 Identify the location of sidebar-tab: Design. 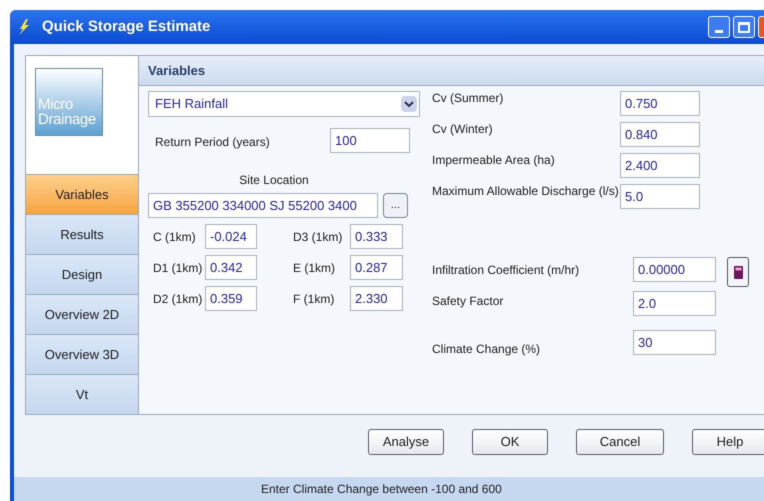
(82, 274).